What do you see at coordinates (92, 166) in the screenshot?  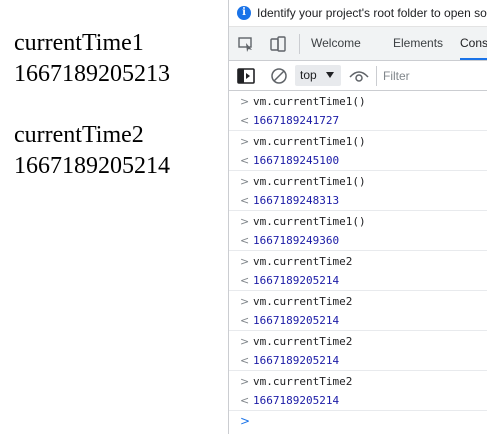 I see `current-time-2-value: 1667189205214` at bounding box center [92, 166].